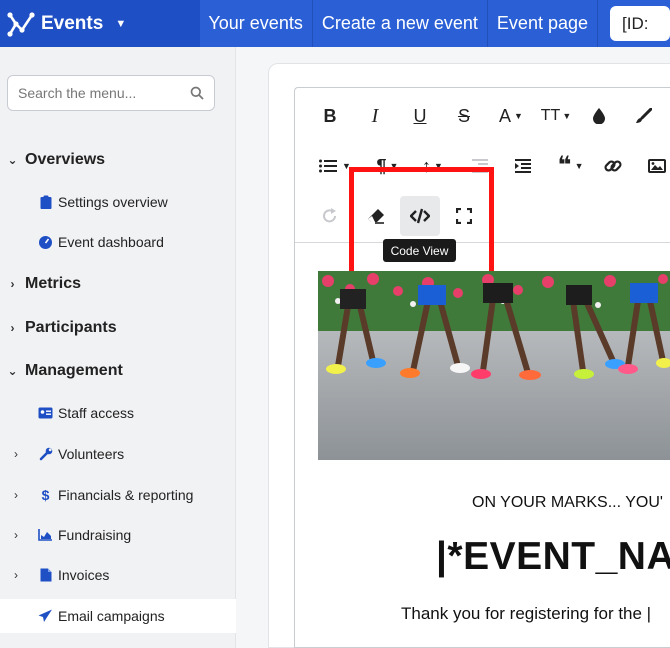  I want to click on outdent-icon, so click(480, 166).